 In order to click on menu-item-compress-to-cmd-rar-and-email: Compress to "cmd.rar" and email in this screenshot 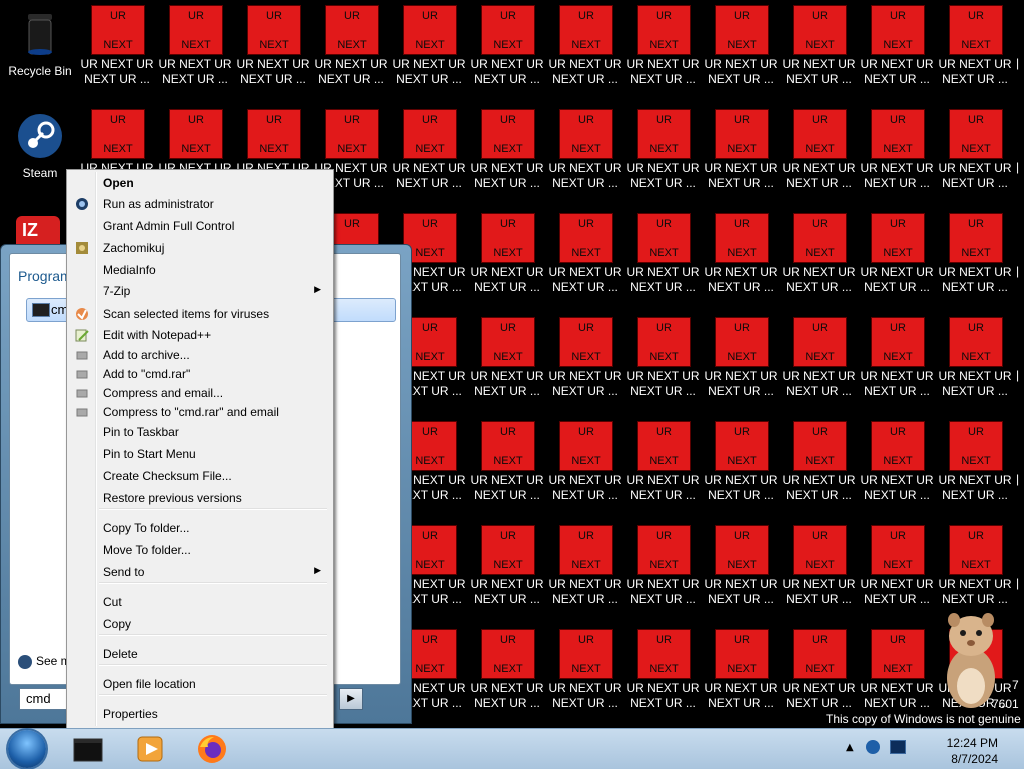, I will do `click(200, 412)`.